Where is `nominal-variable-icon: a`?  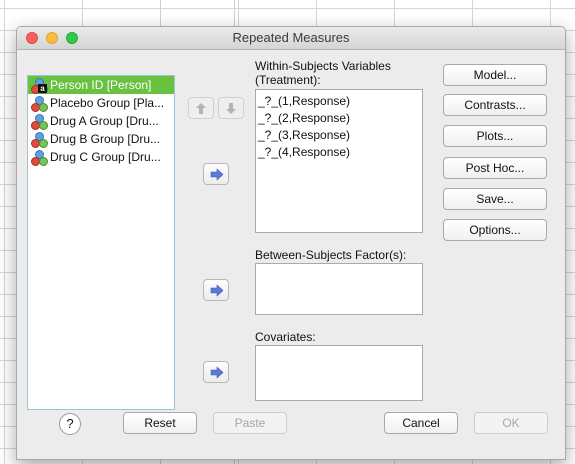
nominal-variable-icon: a is located at coordinates (39, 85).